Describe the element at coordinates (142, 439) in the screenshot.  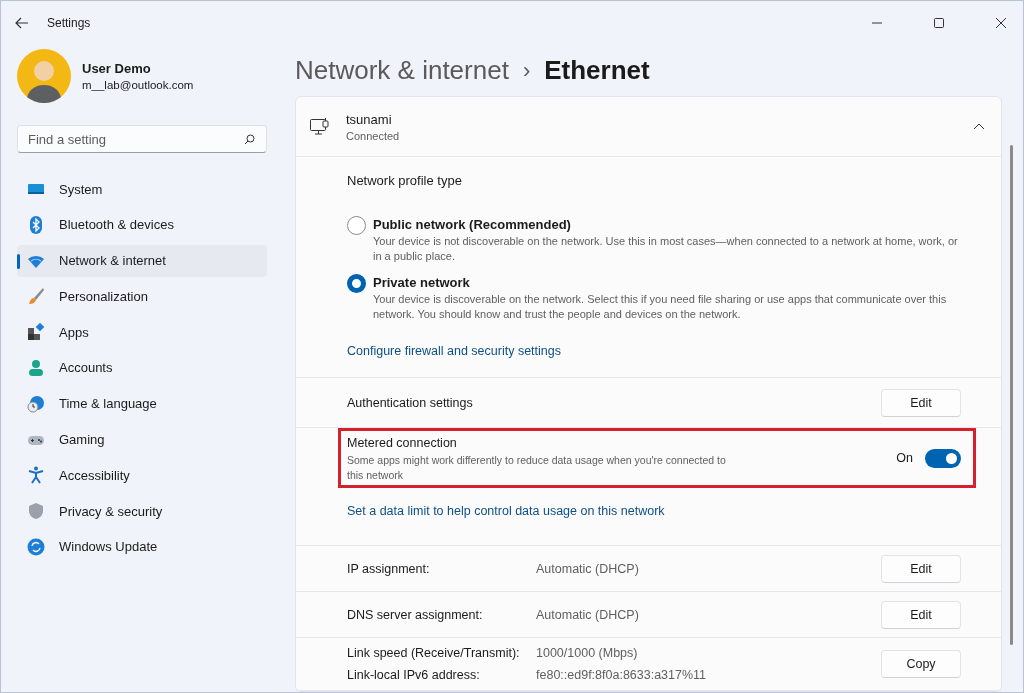
I see `nav-item: Gaming` at that location.